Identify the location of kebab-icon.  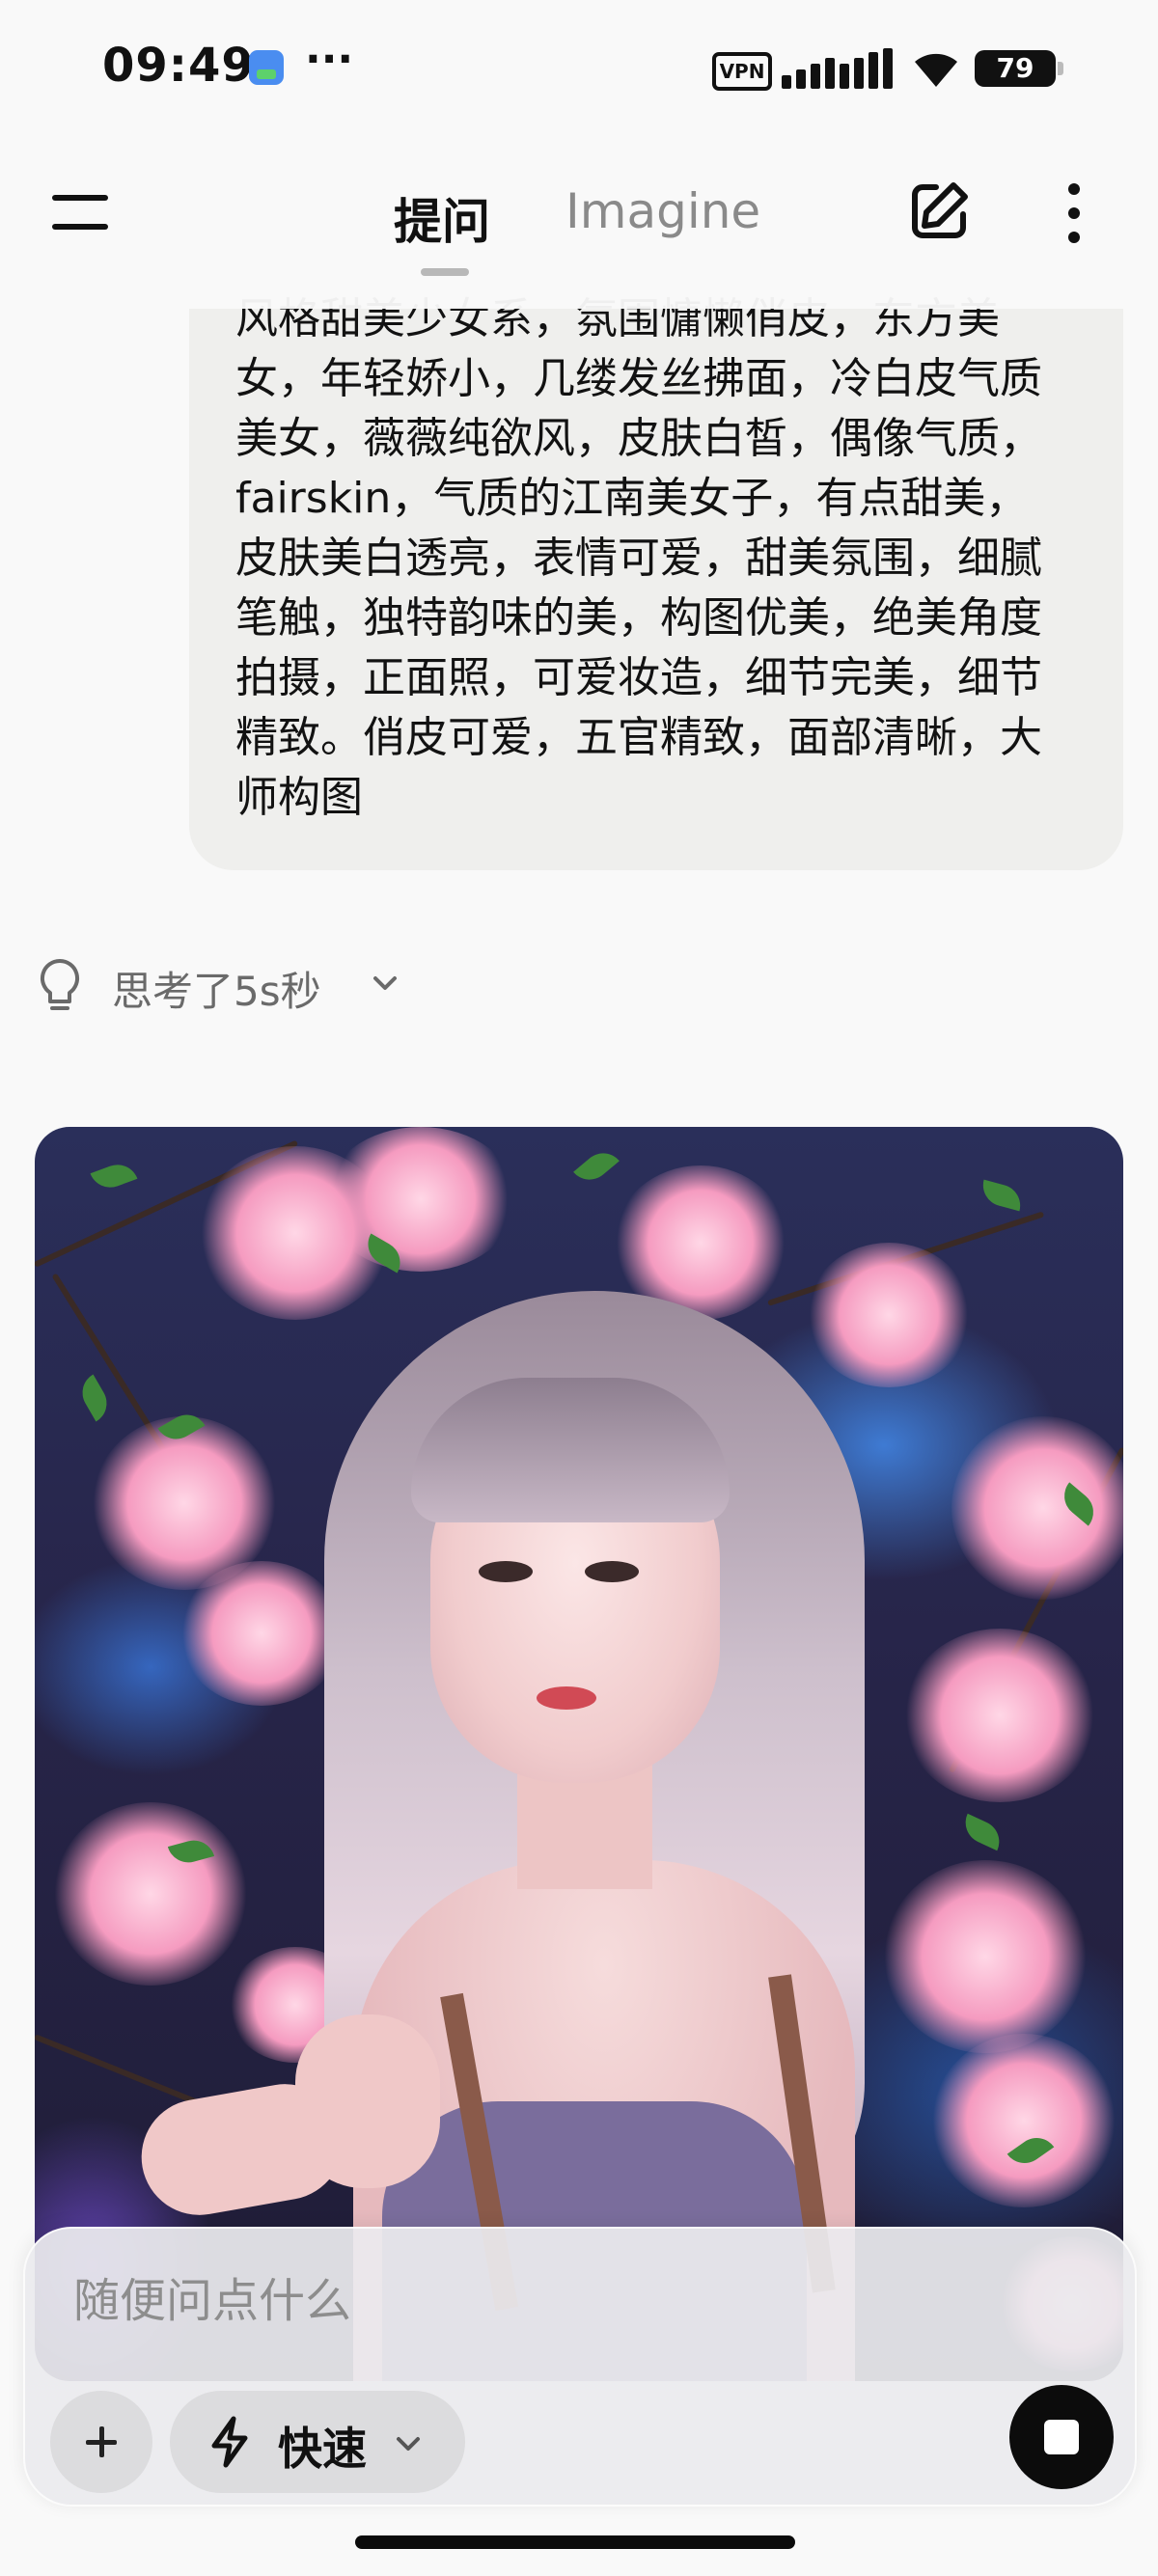
(1075, 213).